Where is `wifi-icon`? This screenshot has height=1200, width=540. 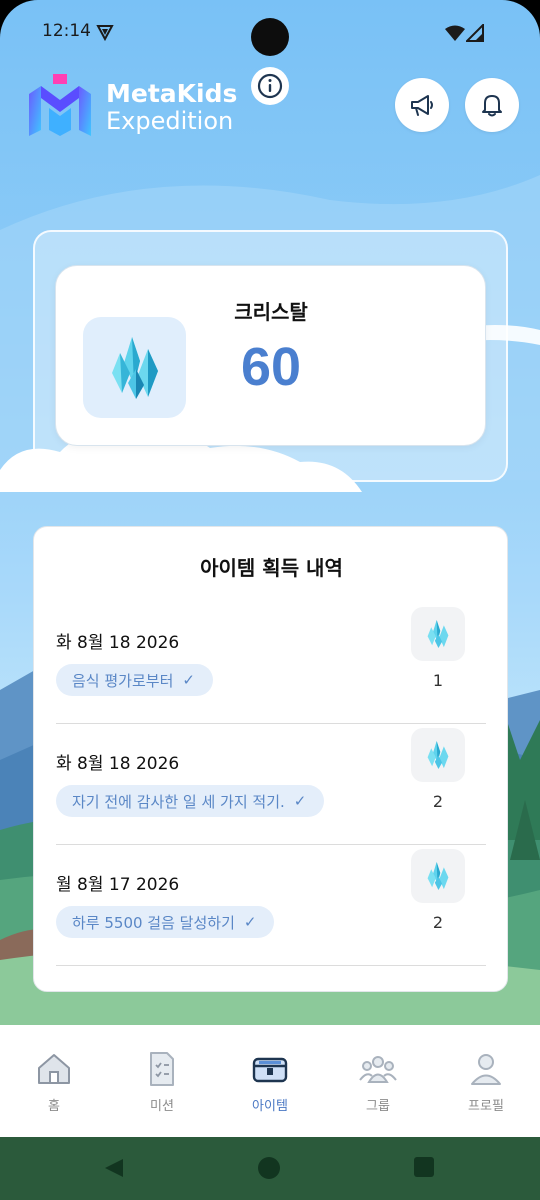
wifi-icon is located at coordinates (455, 33).